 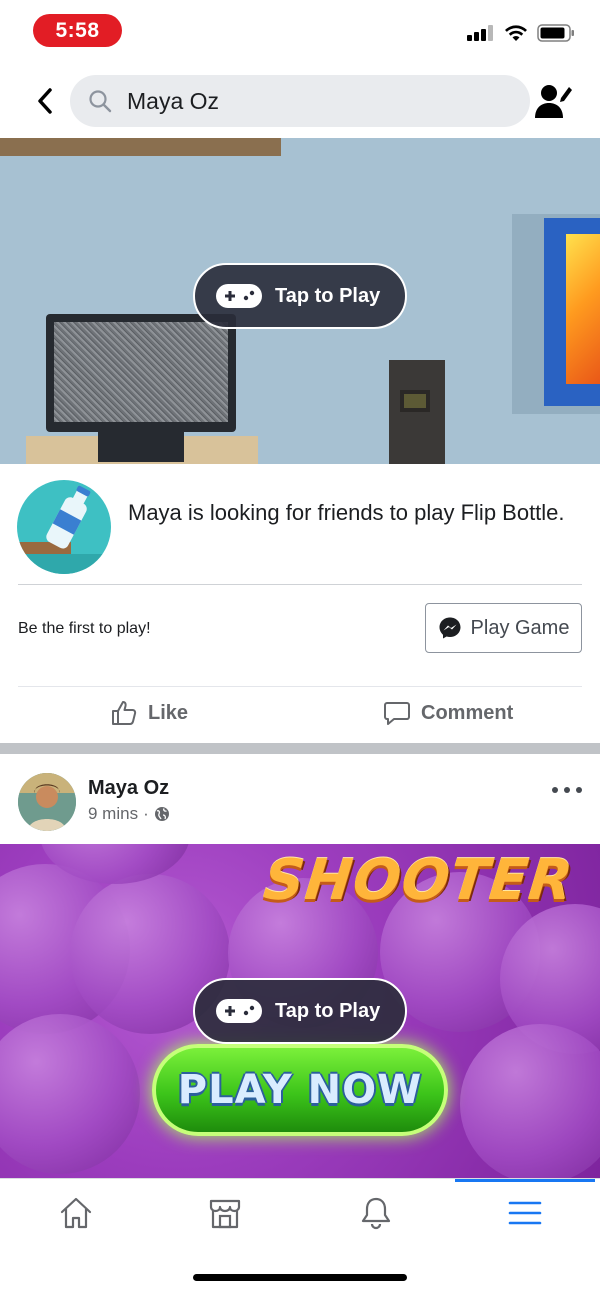 I want to click on scene-shelf, so click(x=140, y=147).